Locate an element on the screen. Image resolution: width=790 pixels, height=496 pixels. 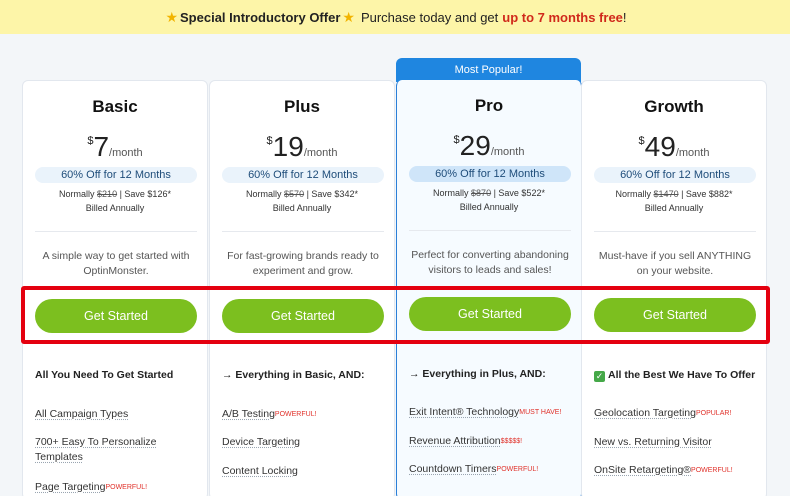
feature-badge: $$$$$! is located at coordinates (511, 441).